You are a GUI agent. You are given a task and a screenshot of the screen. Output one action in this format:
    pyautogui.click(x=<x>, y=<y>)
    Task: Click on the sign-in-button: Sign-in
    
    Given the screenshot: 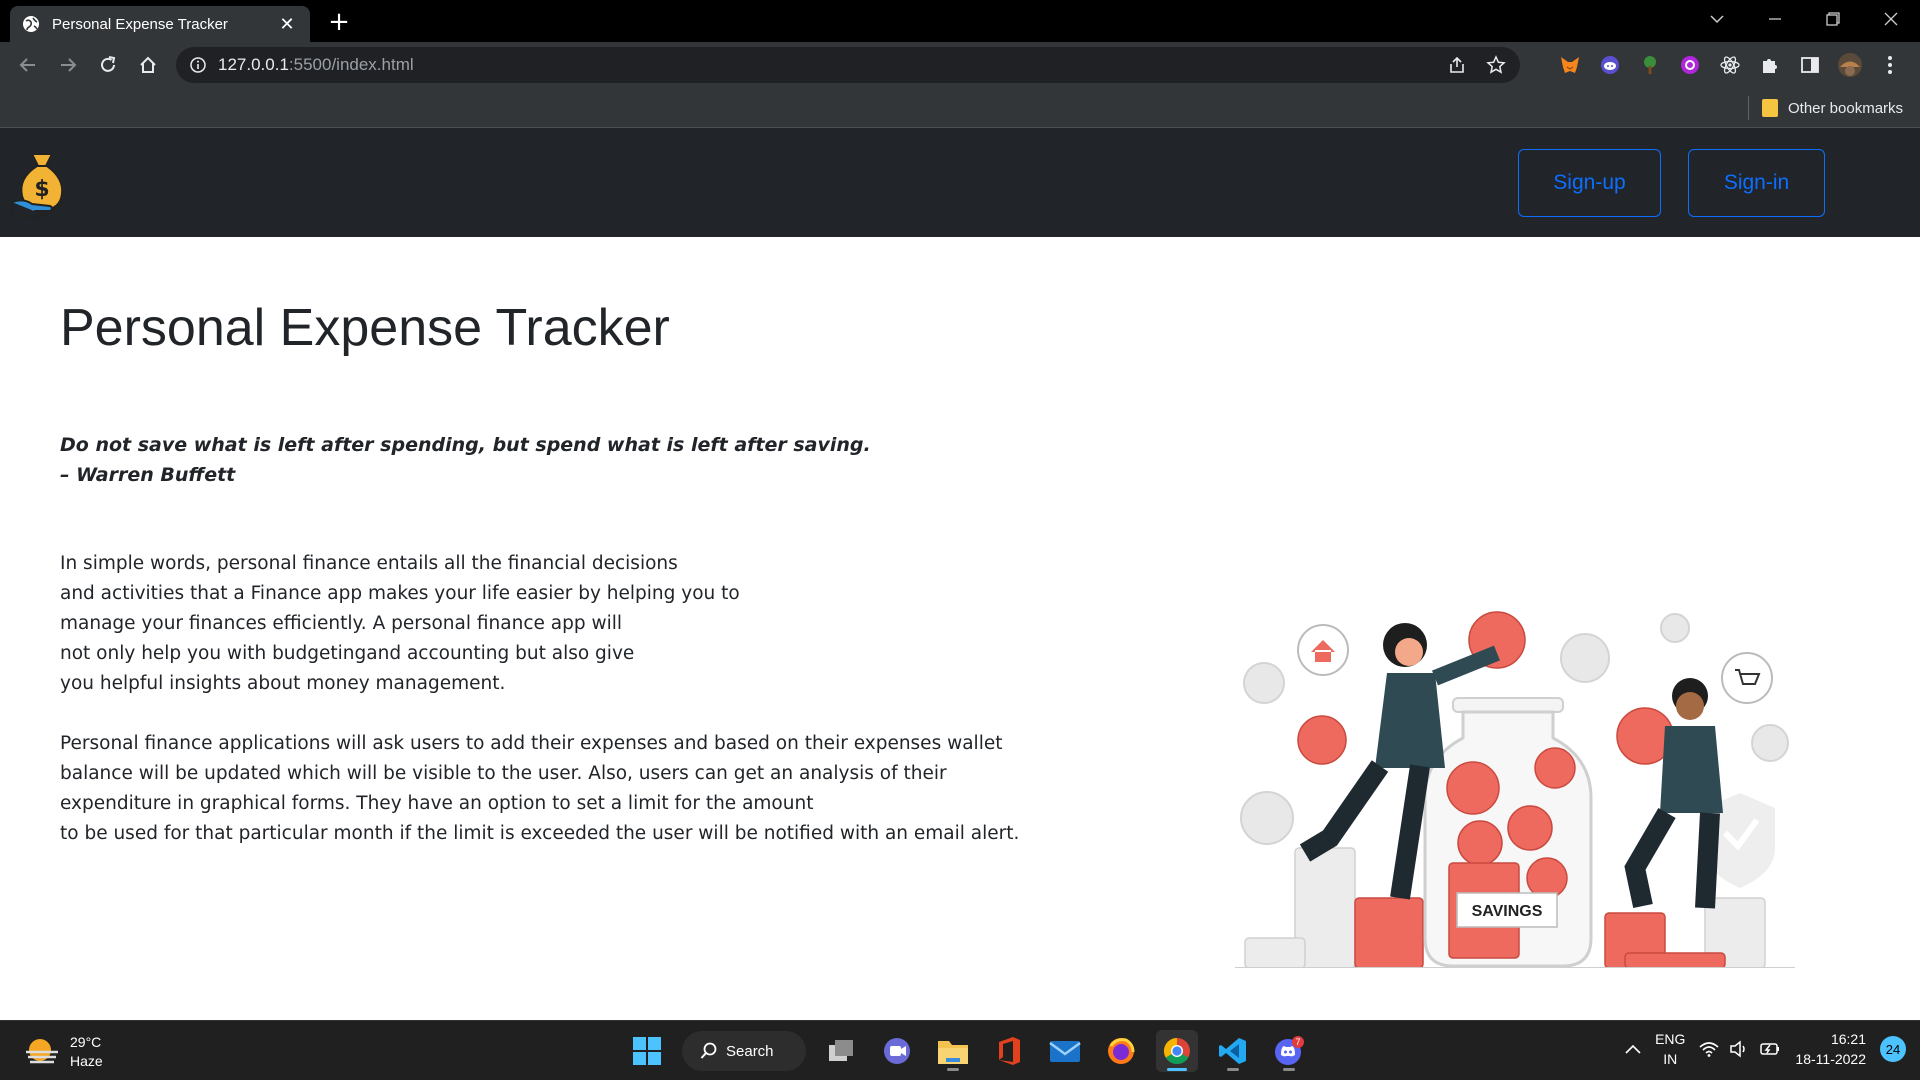 What is the action you would take?
    pyautogui.click(x=1756, y=183)
    